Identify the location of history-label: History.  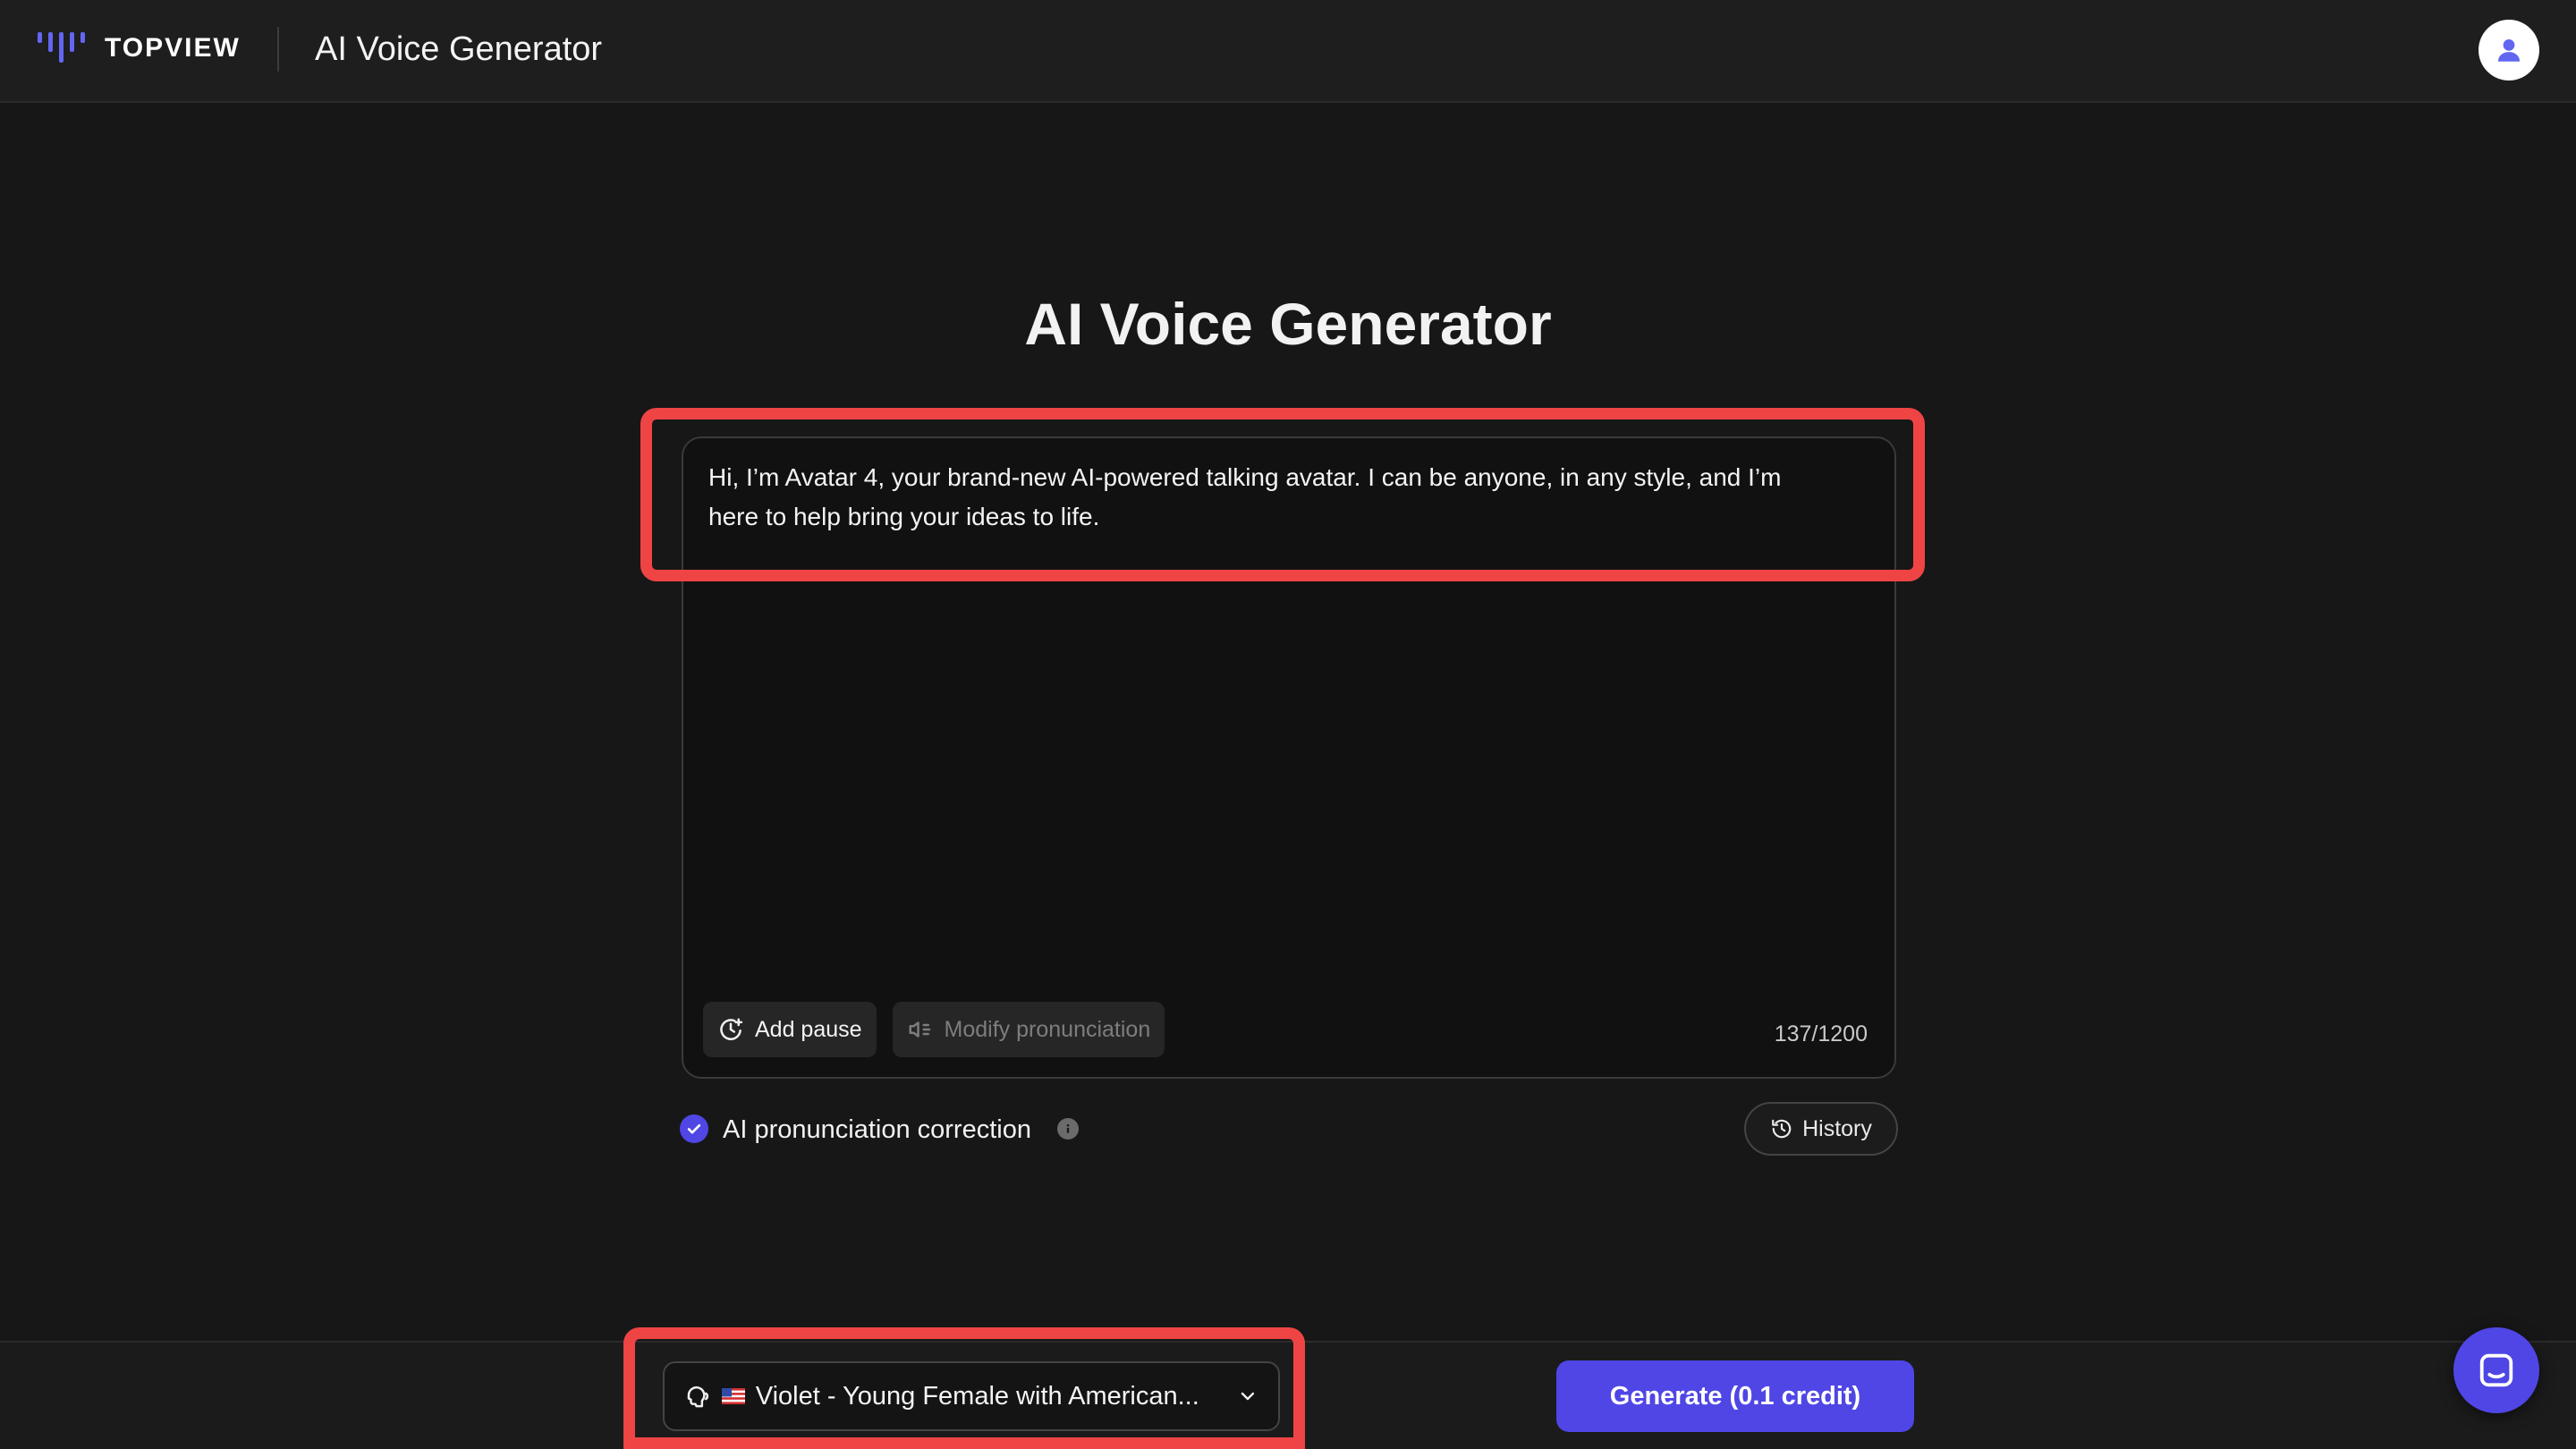
(1837, 1128).